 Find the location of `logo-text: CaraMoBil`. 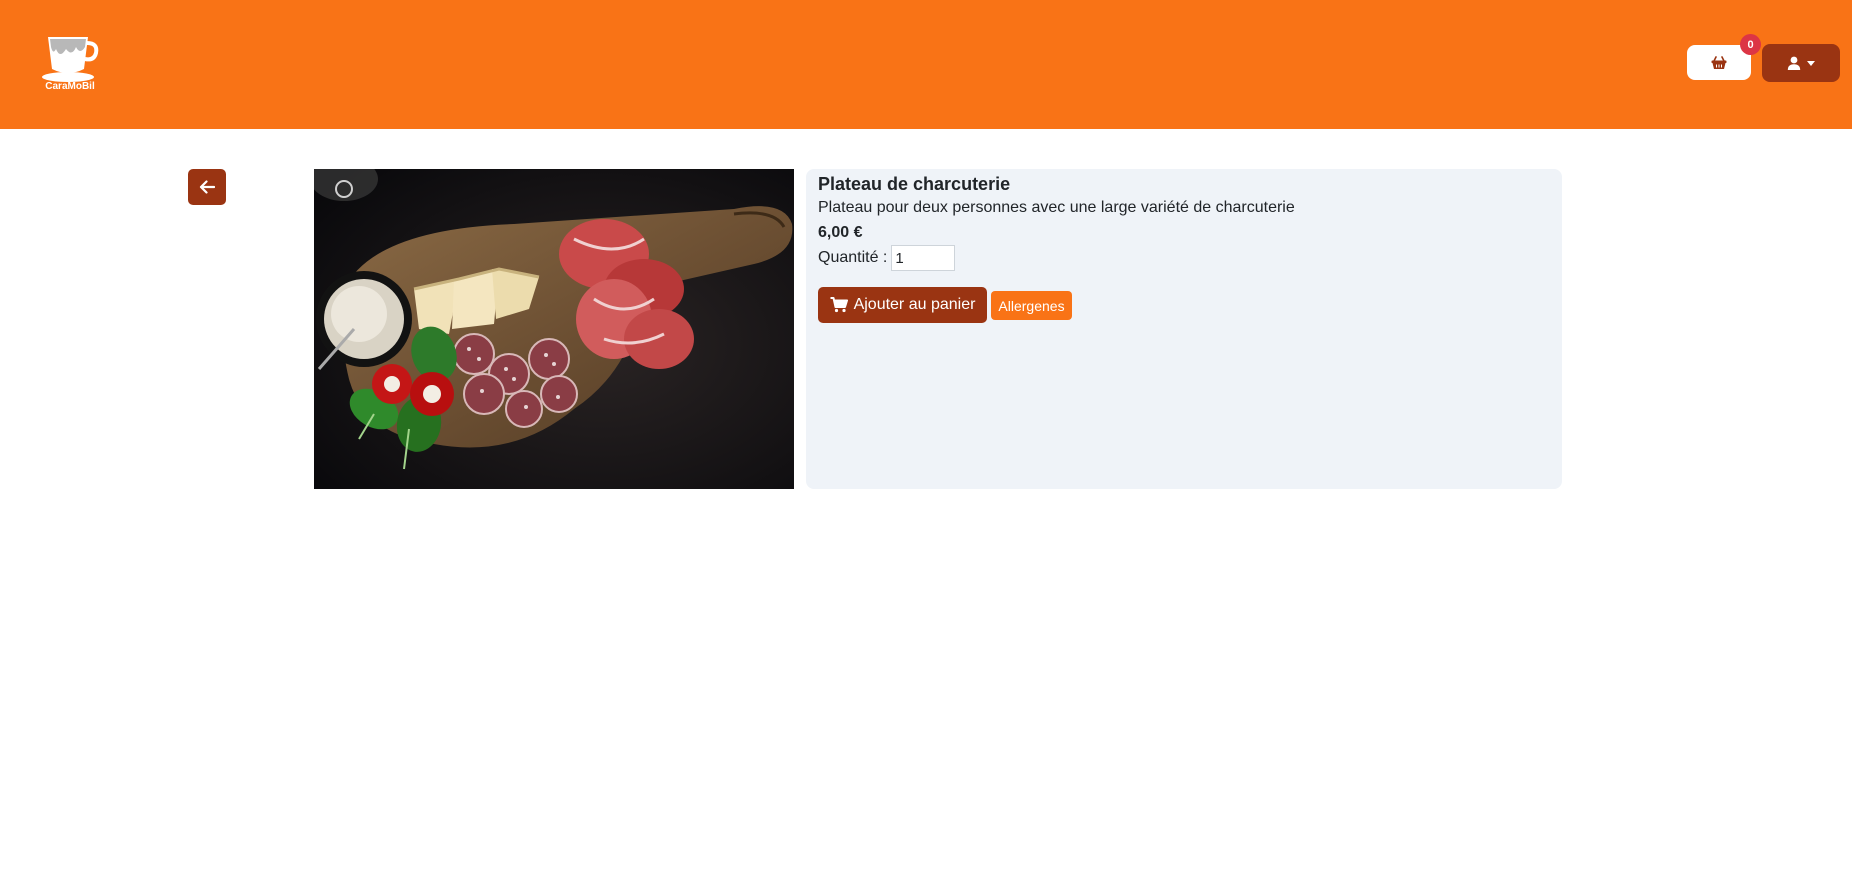

logo-text: CaraMoBil is located at coordinates (70, 86).